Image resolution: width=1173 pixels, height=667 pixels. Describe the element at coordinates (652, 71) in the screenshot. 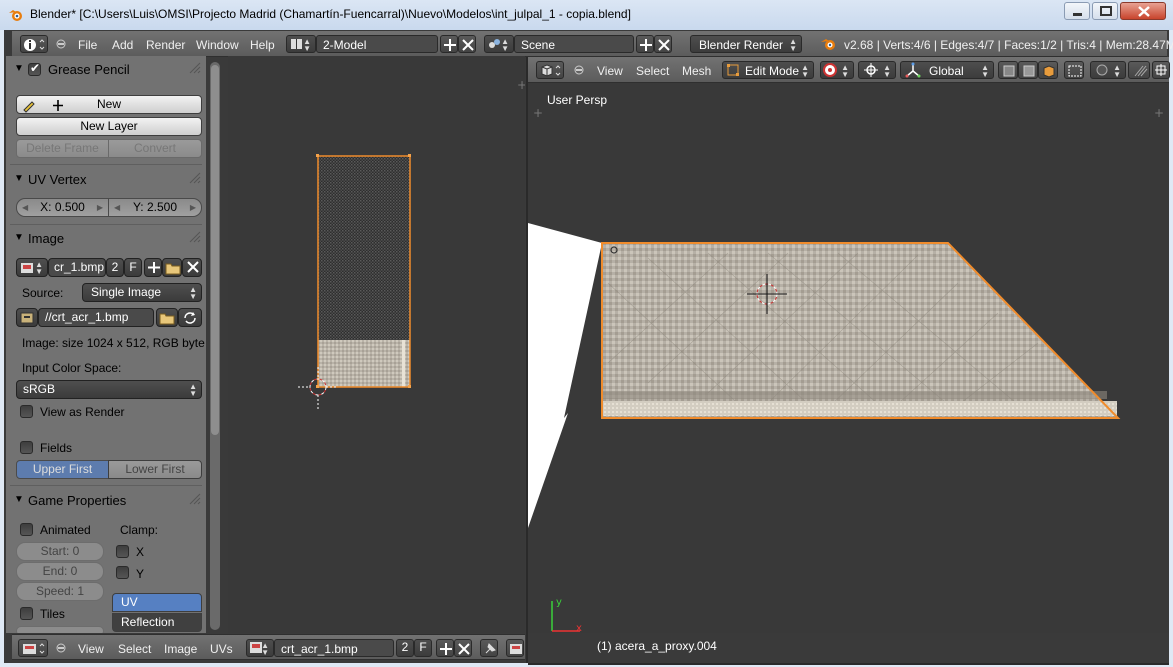

I see `viewport-menu-select: Select` at that location.